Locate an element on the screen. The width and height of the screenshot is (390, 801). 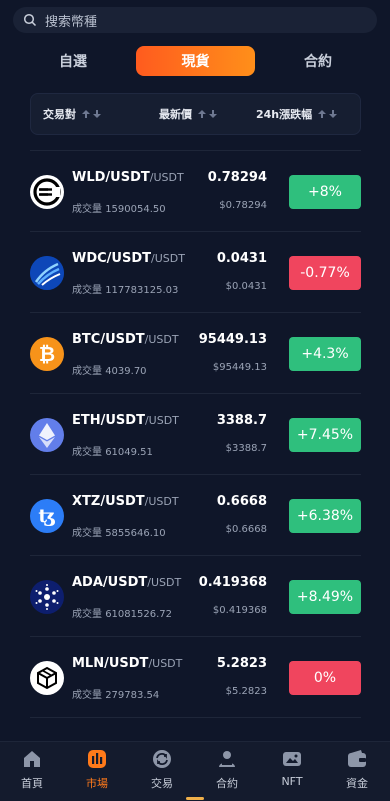
change-badge: +7.45% is located at coordinates (325, 435).